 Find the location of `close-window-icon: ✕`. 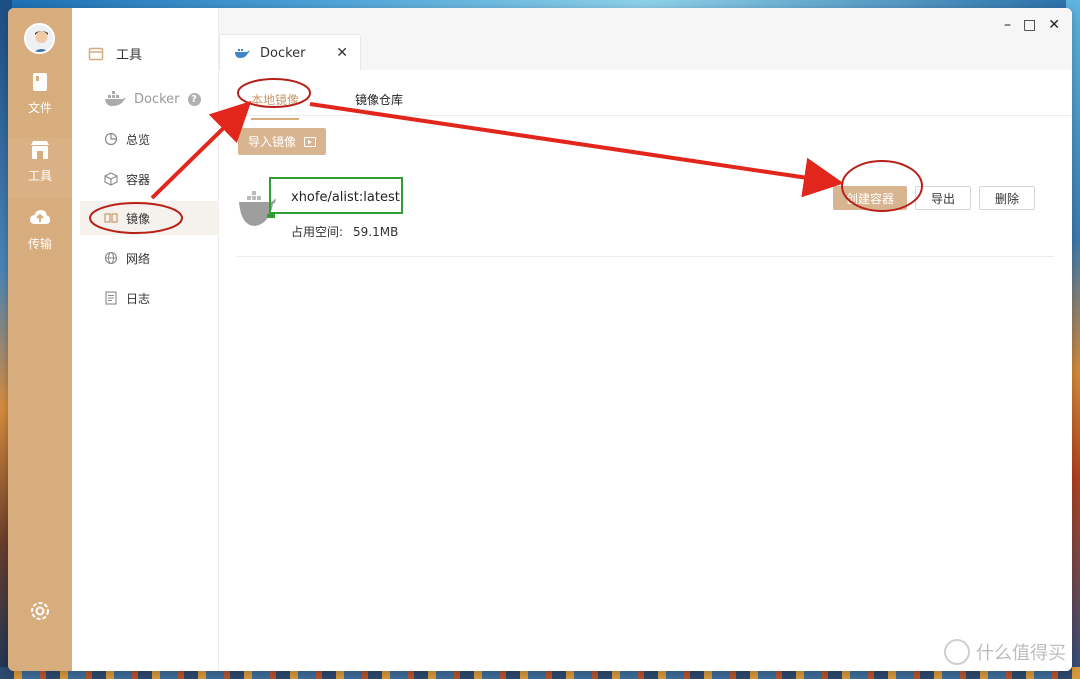

close-window-icon: ✕ is located at coordinates (1054, 25).